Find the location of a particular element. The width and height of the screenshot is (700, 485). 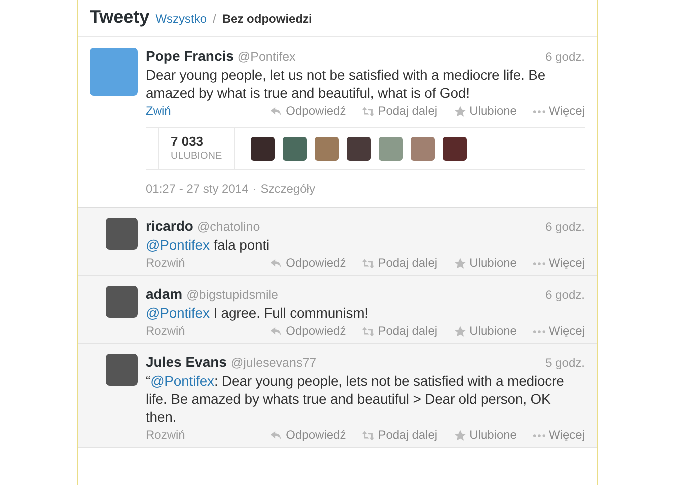

tweet-text: @Pontifex I agree. Full communism! is located at coordinates (258, 313).